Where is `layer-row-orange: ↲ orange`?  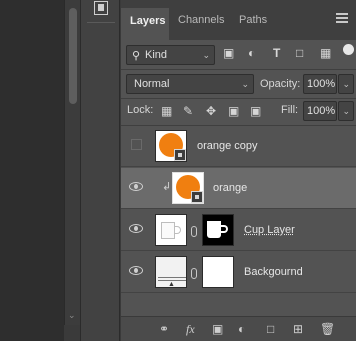
layer-row-orange: ↲ orange is located at coordinates (238, 188).